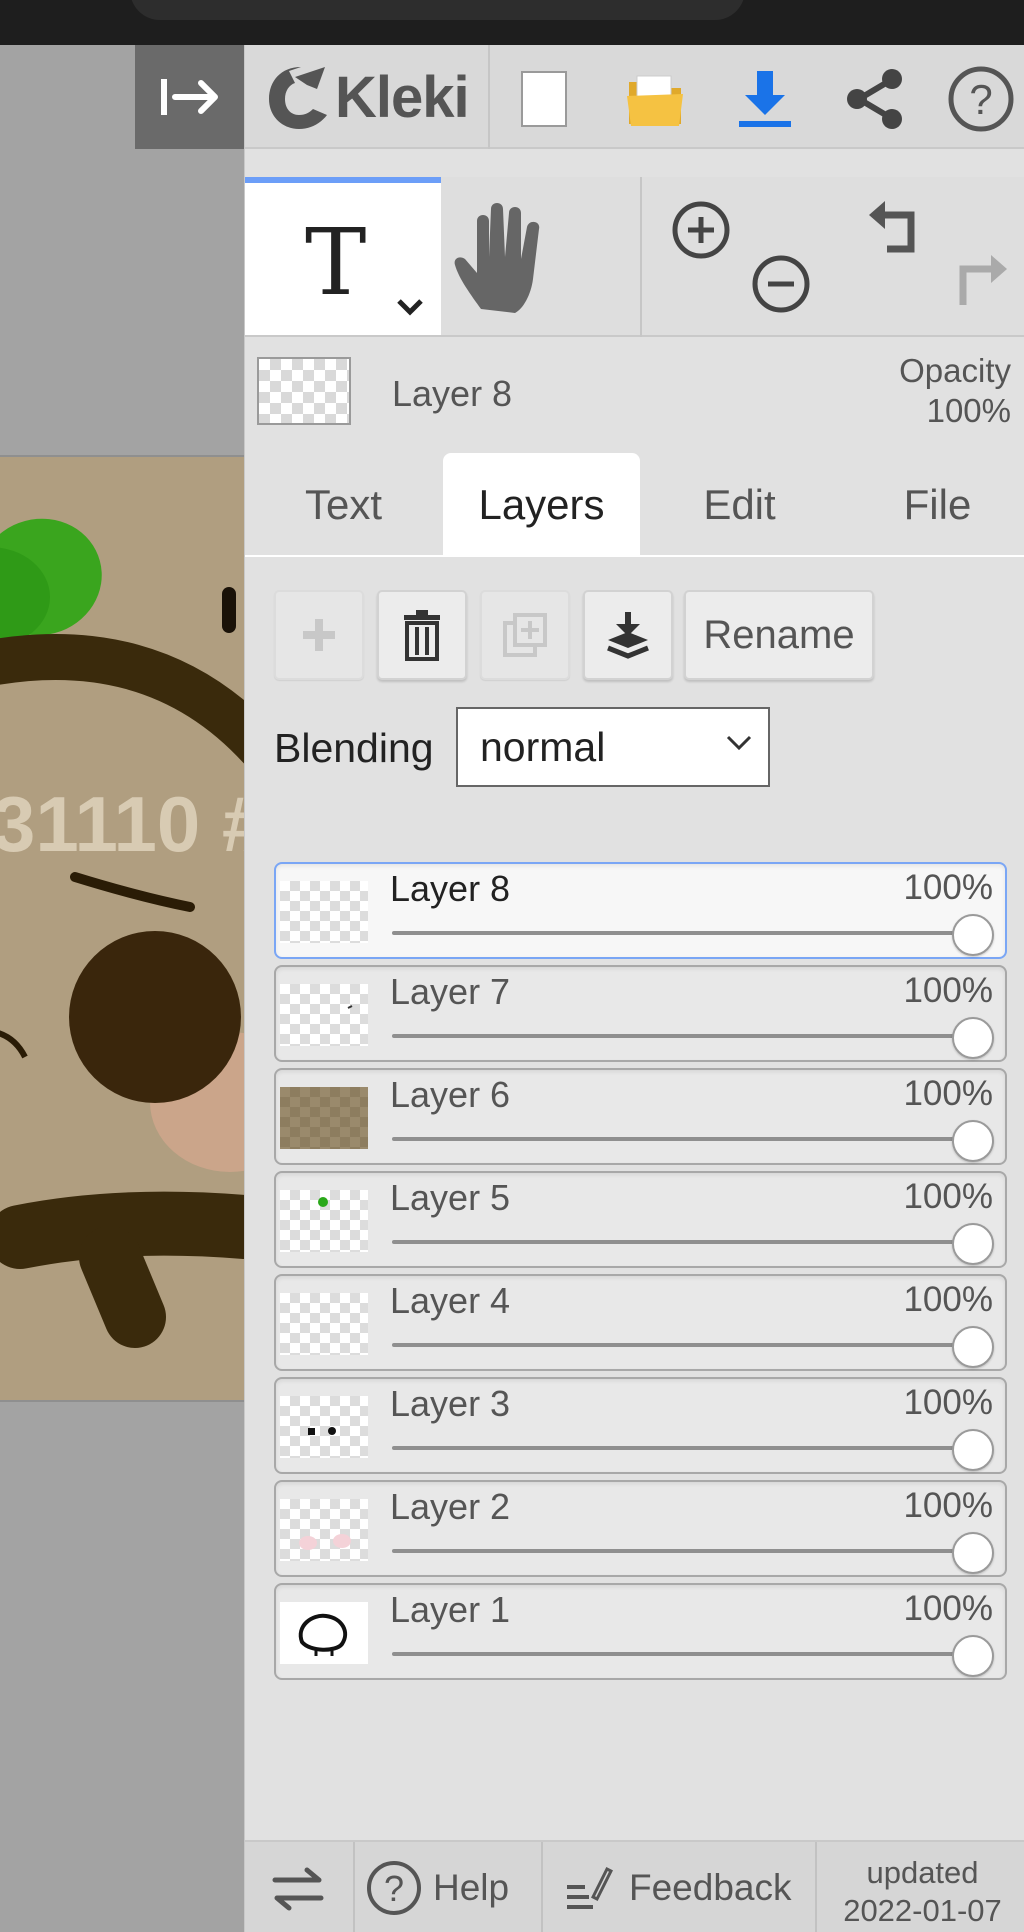  What do you see at coordinates (122, 933) in the screenshot?
I see `canvas-artwork` at bounding box center [122, 933].